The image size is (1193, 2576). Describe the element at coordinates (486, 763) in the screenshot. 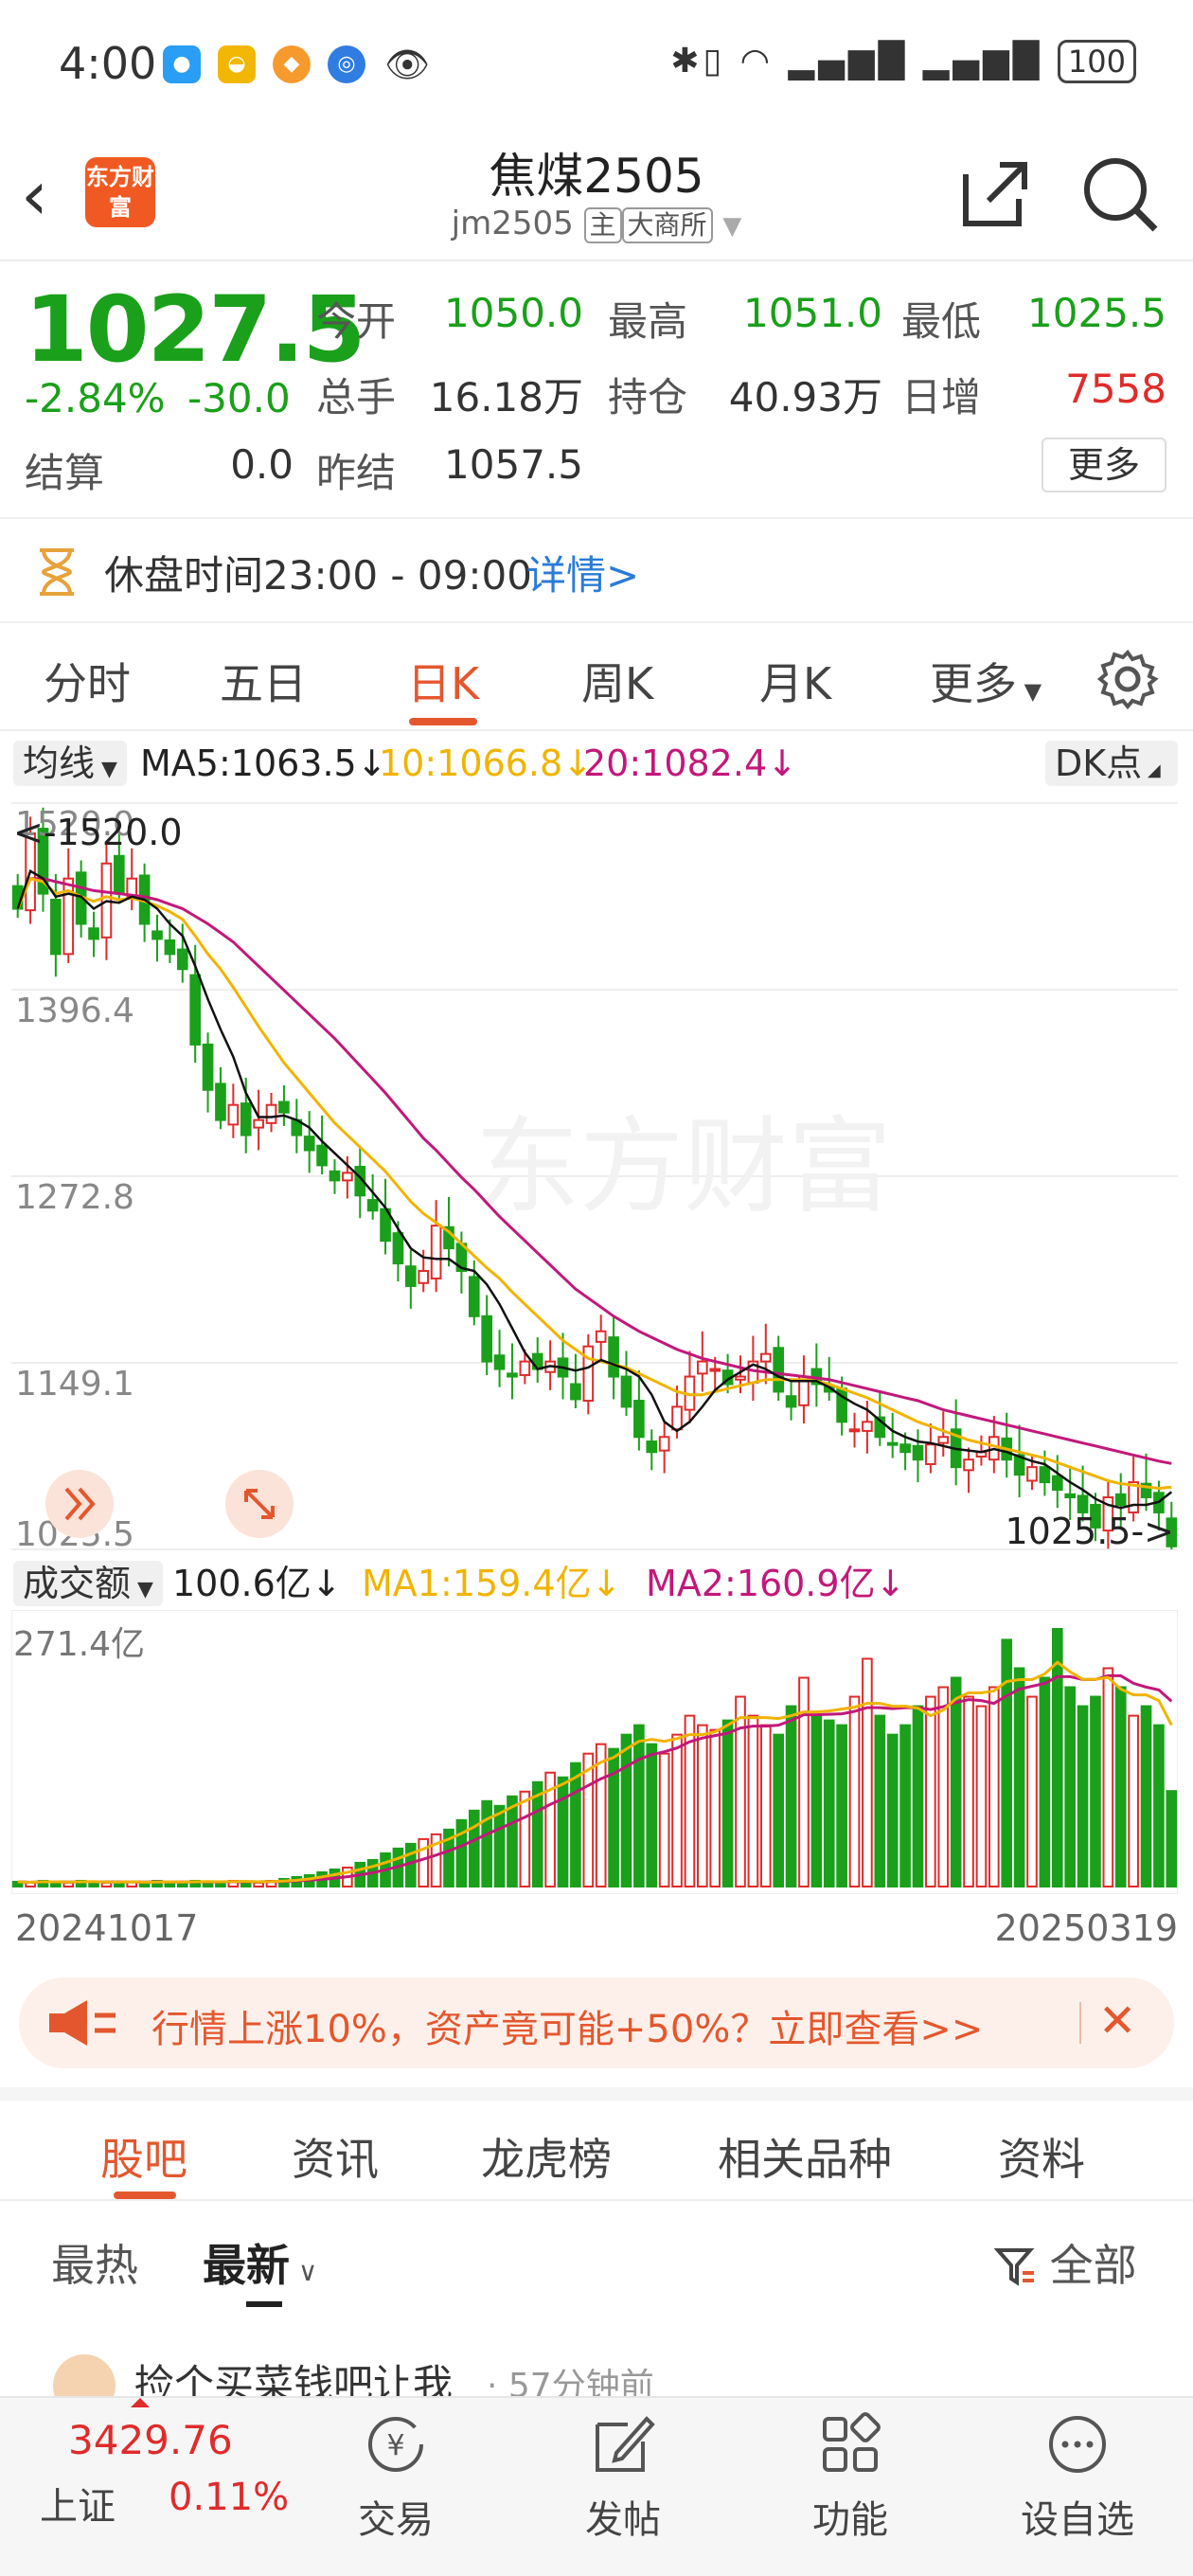

I see `ma10-value: 10:1066.8↓` at that location.